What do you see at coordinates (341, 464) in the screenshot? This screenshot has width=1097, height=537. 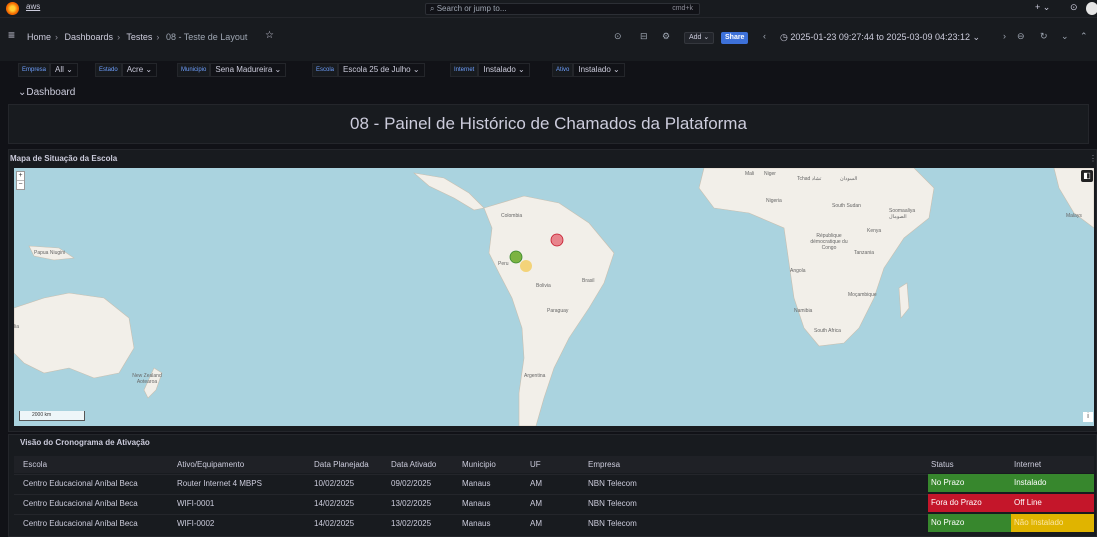 I see `col-header-data-planejada: Data Planejada` at bounding box center [341, 464].